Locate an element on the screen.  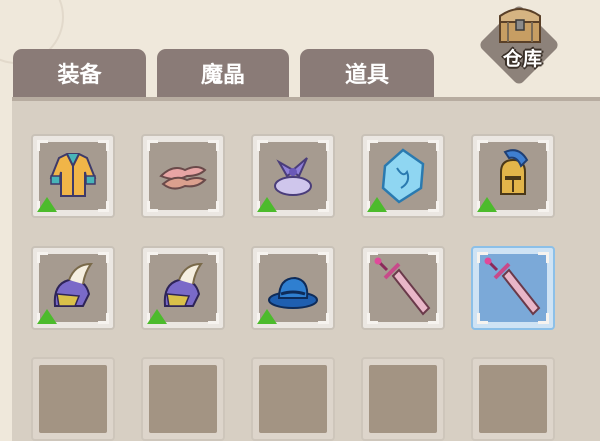
warehouse-label: 仓库 is located at coordinates (522, 59).